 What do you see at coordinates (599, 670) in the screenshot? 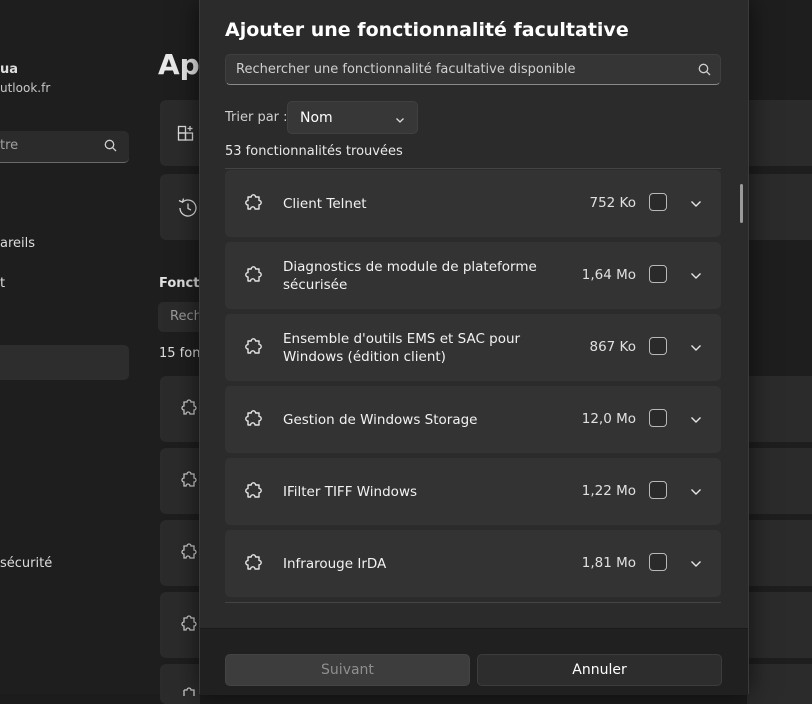
I see `cancel-button: Annuler` at bounding box center [599, 670].